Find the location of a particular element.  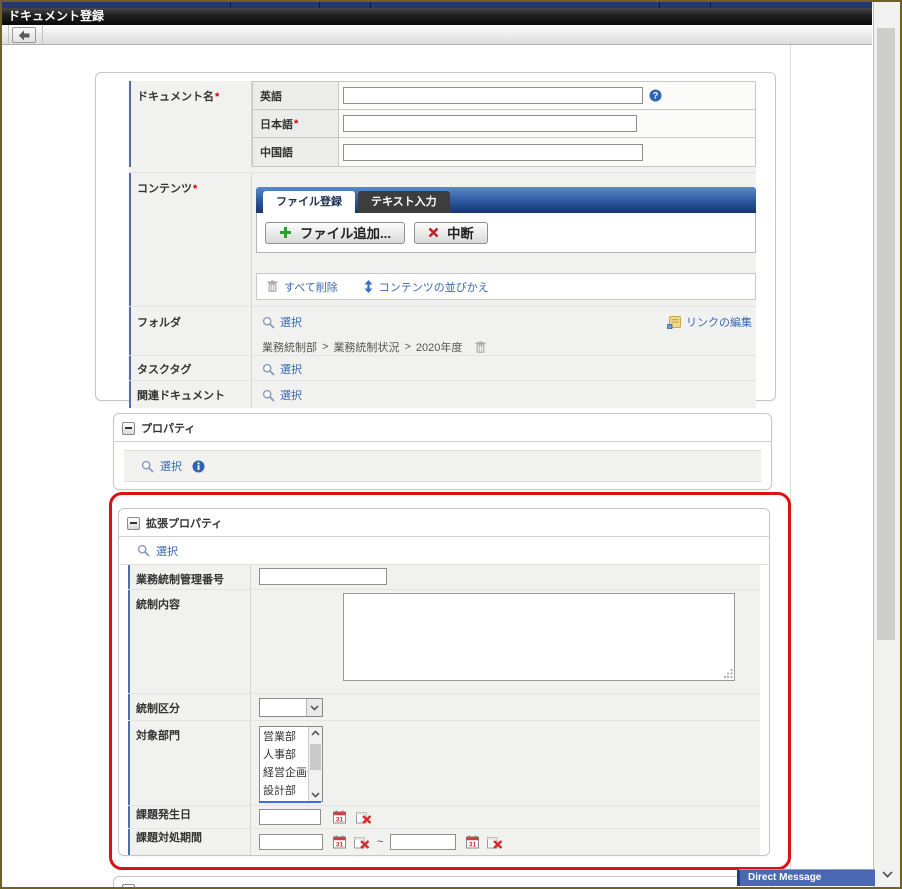

control-category-select is located at coordinates (291, 707).